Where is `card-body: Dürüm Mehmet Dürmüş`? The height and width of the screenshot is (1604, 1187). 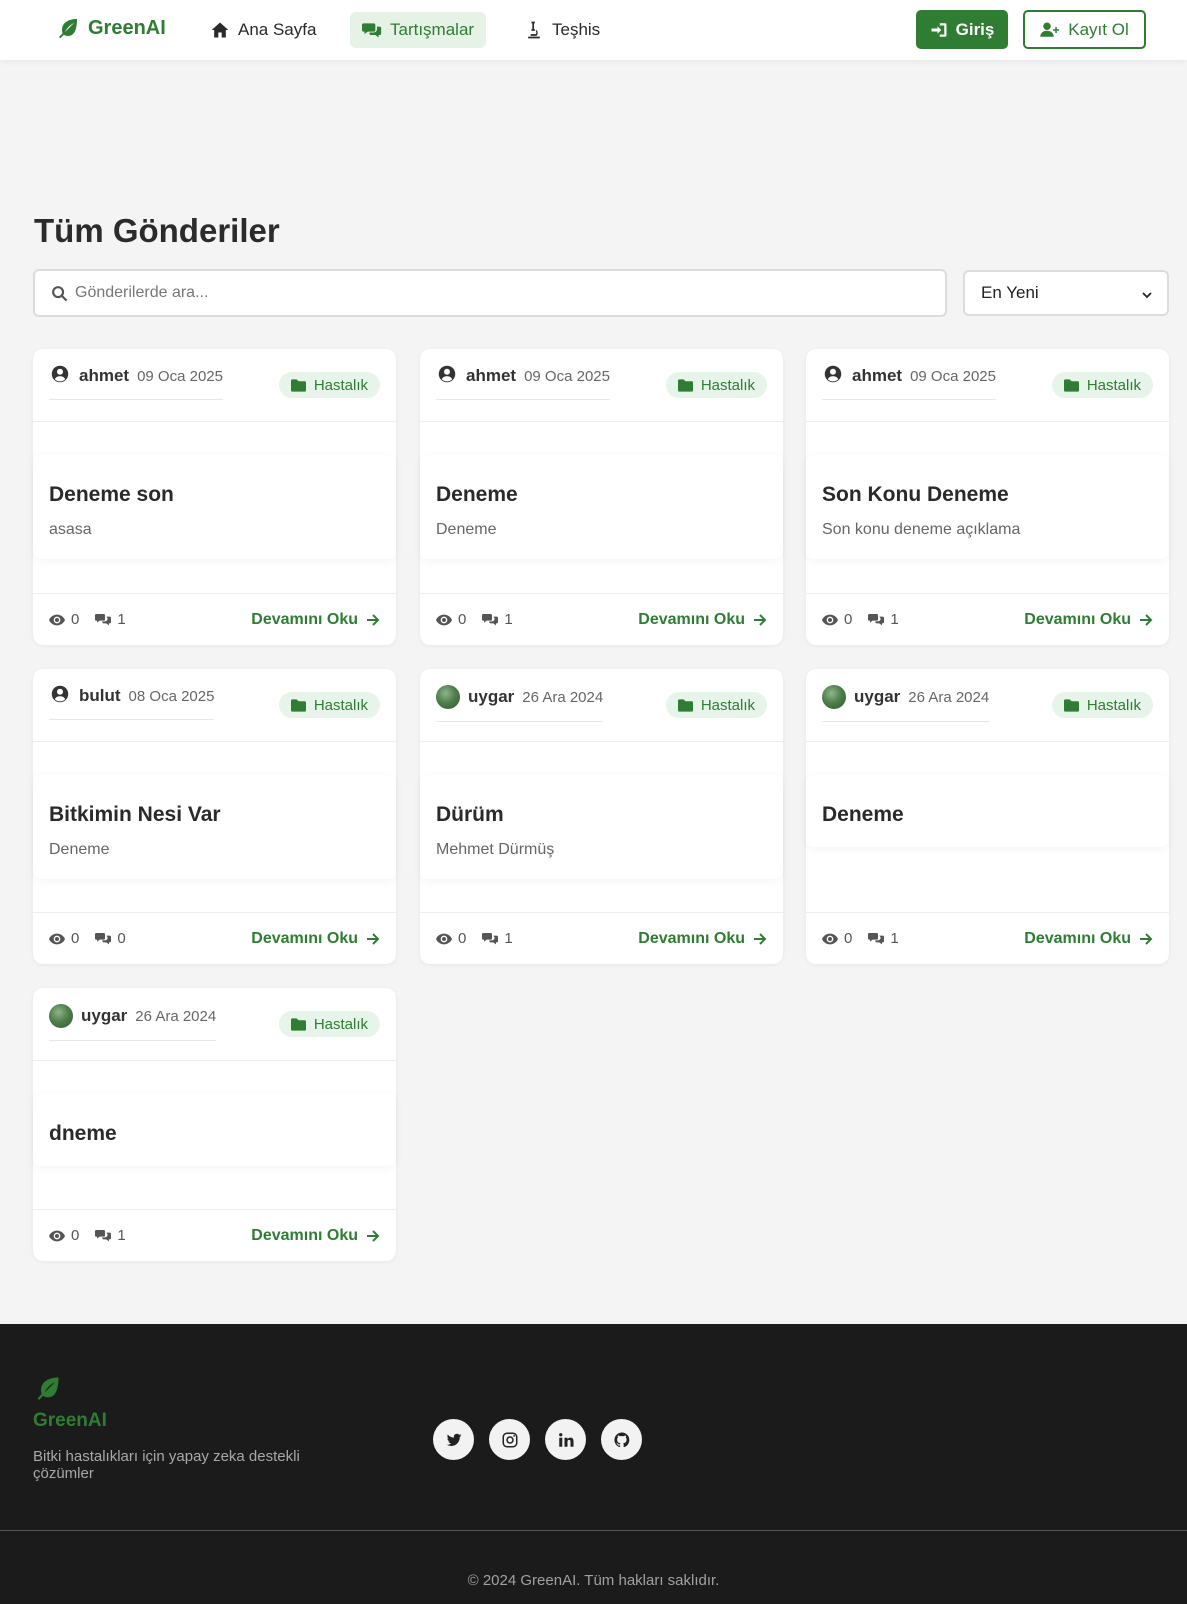 card-body: Dürüm Mehmet Dürmüş is located at coordinates (601, 827).